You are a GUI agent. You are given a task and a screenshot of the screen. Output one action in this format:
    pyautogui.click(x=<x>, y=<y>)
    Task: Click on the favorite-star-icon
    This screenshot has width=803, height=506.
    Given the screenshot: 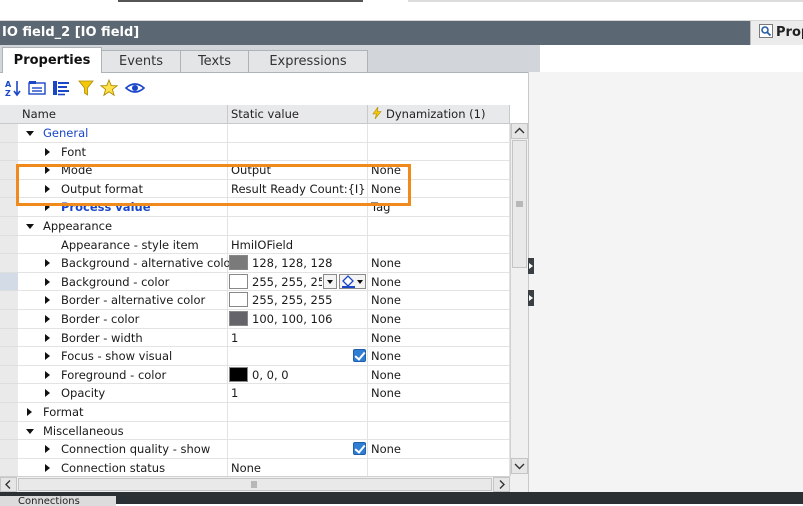 What is the action you would take?
    pyautogui.click(x=109, y=88)
    